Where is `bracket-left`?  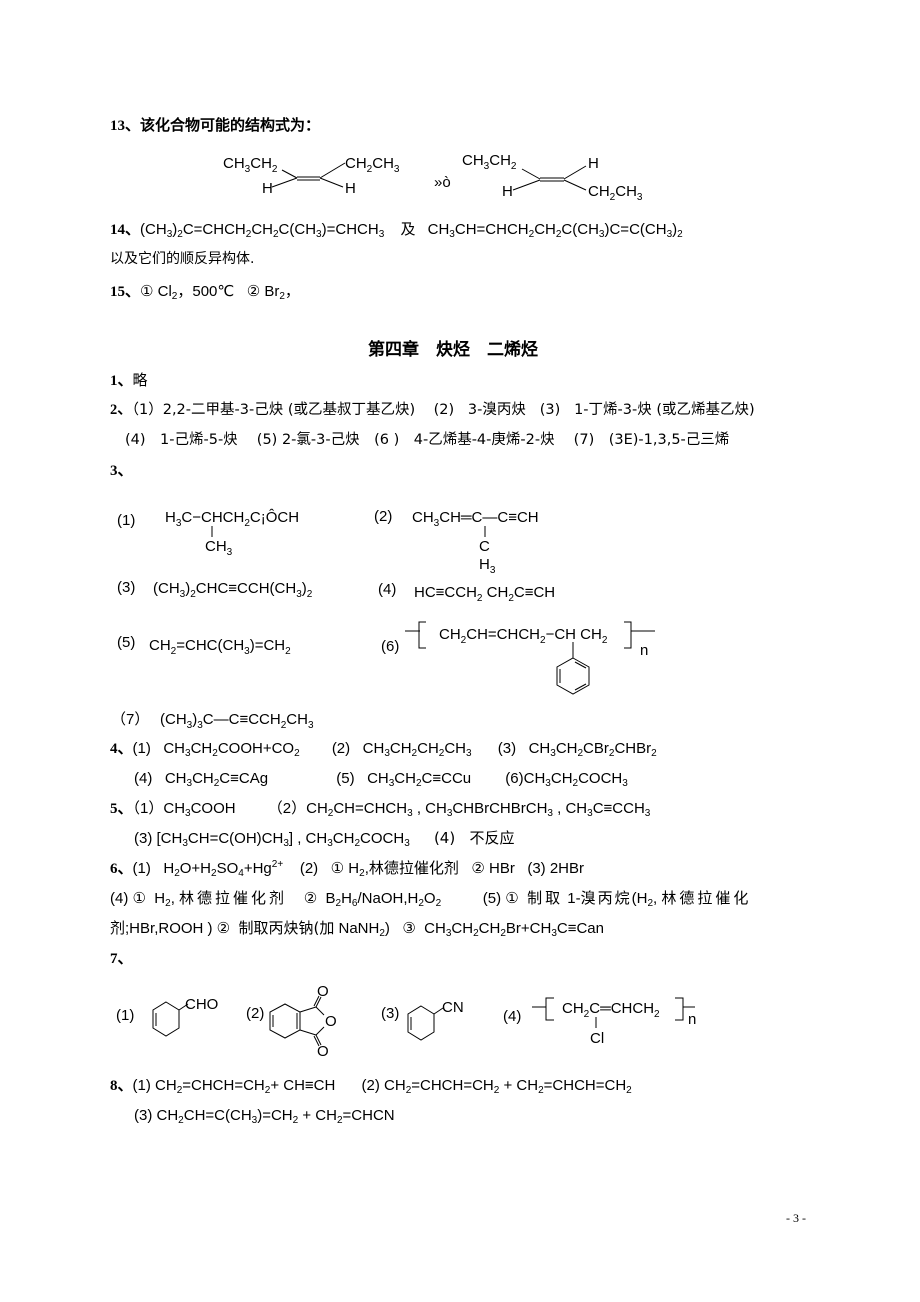
bracket-left is located at coordinates (549, 1009).